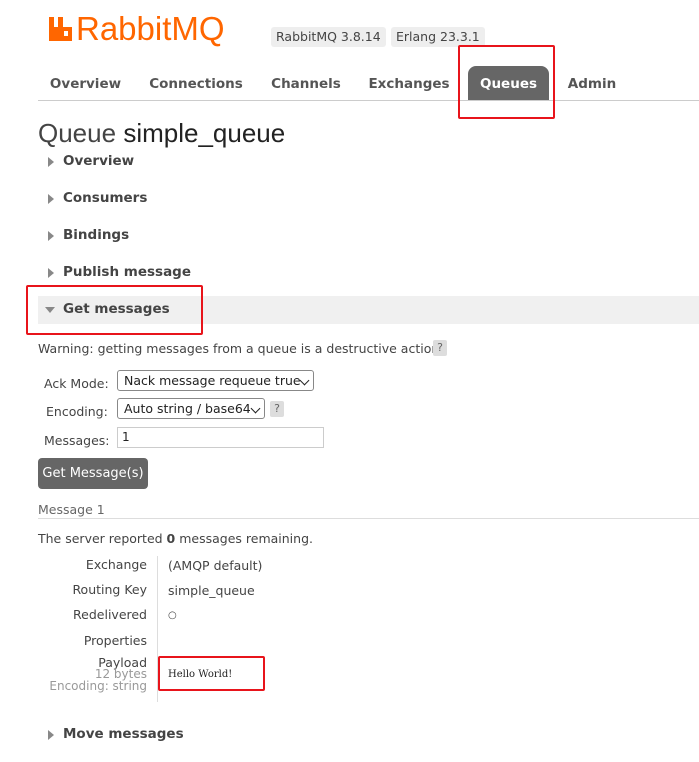 The height and width of the screenshot is (762, 699). What do you see at coordinates (368, 735) in the screenshot?
I see `section-move-messages: Move messages` at bounding box center [368, 735].